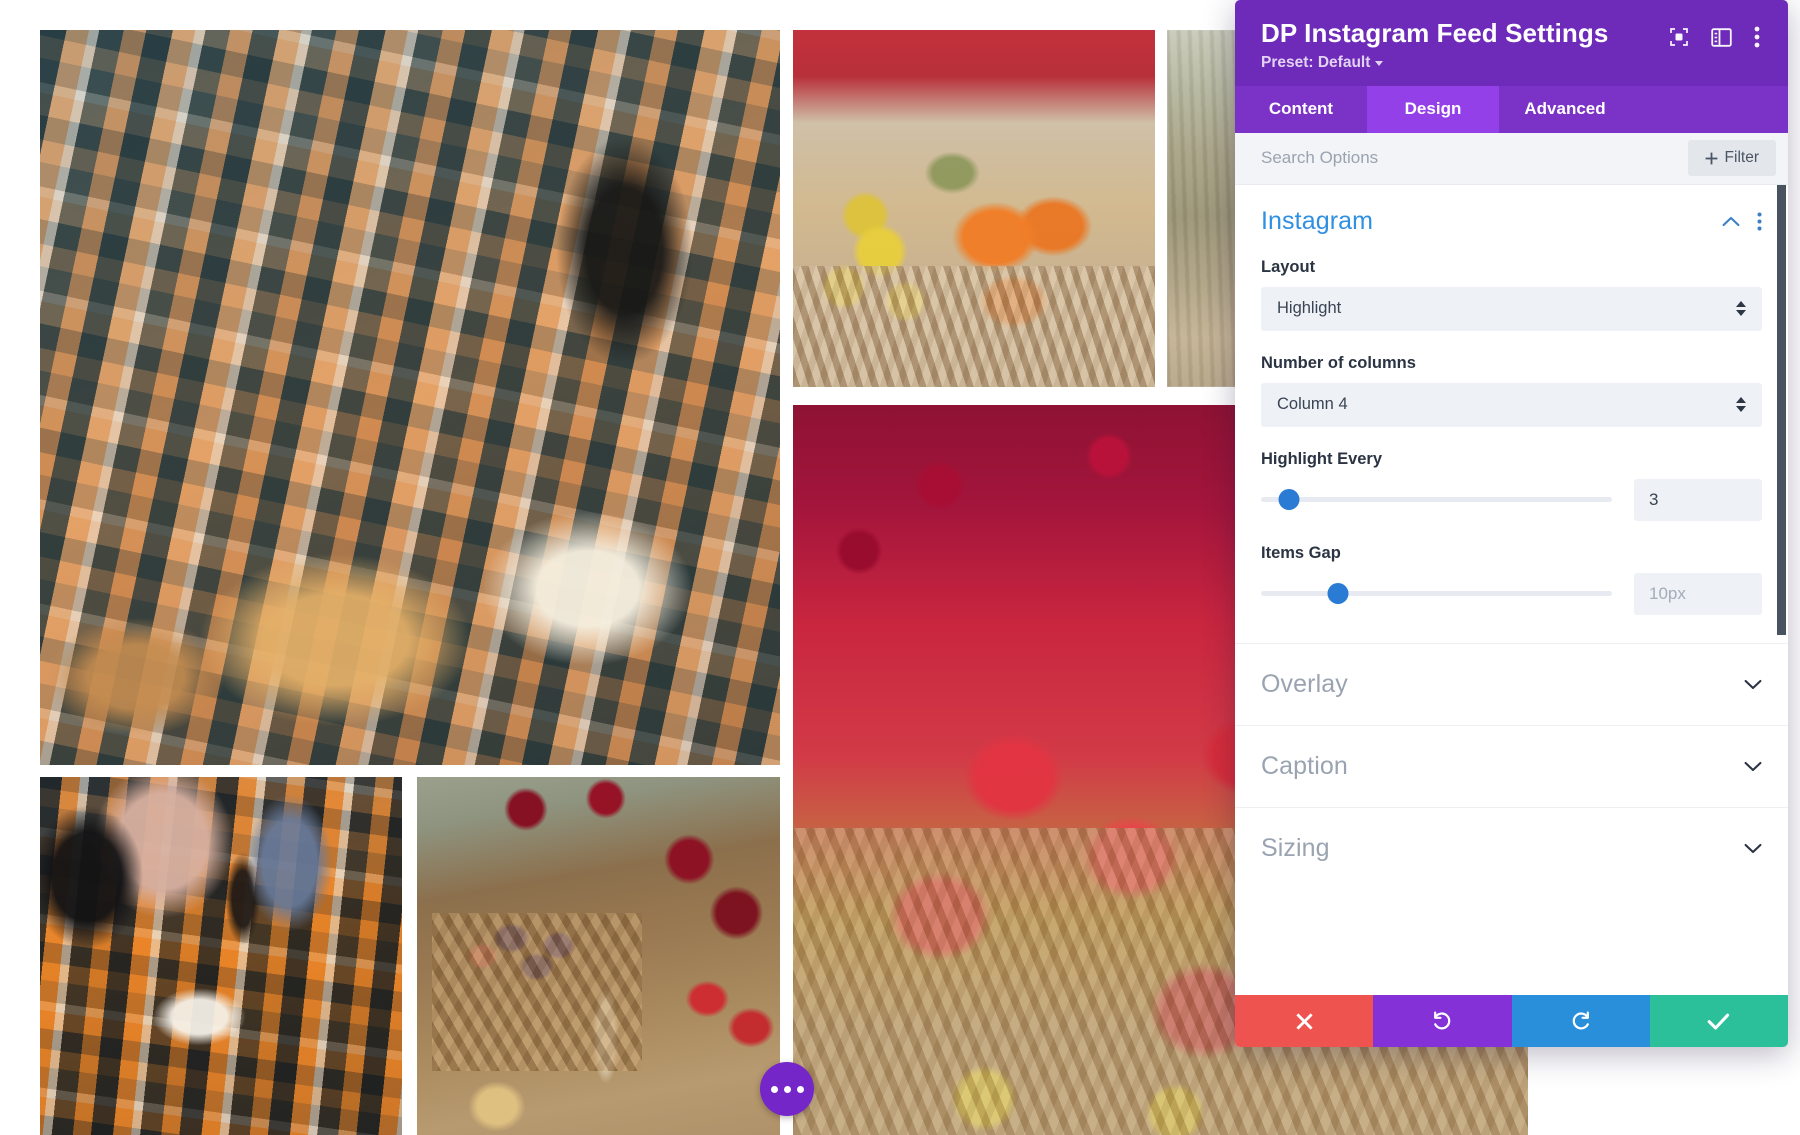  What do you see at coordinates (1698, 499) in the screenshot?
I see `highlight-every-input` at bounding box center [1698, 499].